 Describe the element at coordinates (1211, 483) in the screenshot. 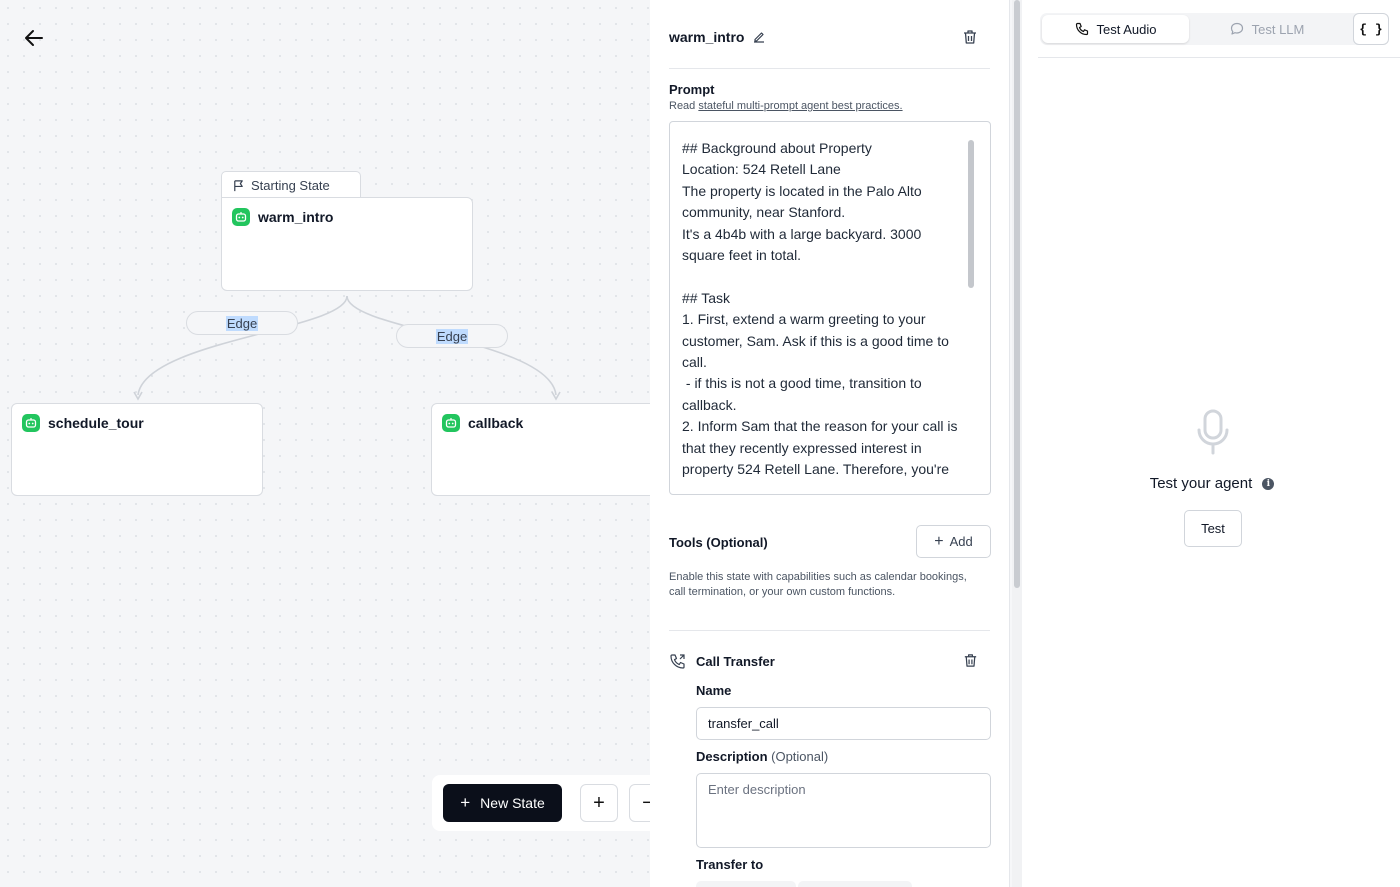

I see `test-agent-label: Test your agent i` at that location.